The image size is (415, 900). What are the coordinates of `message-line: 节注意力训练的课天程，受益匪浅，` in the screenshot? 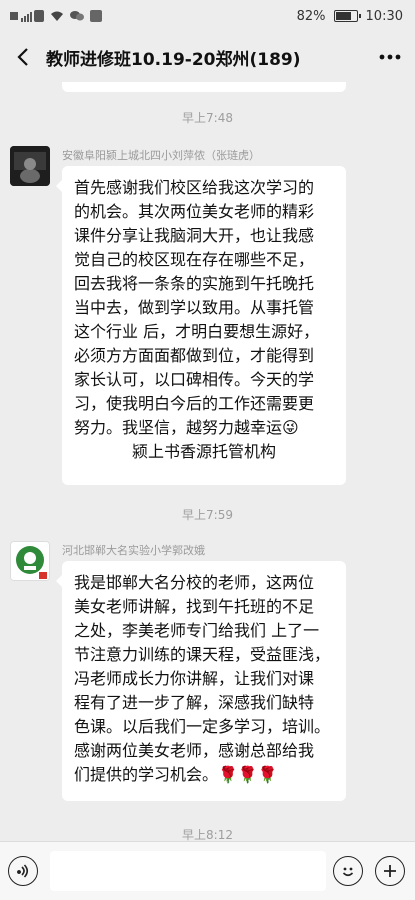 It's located at (202, 654).